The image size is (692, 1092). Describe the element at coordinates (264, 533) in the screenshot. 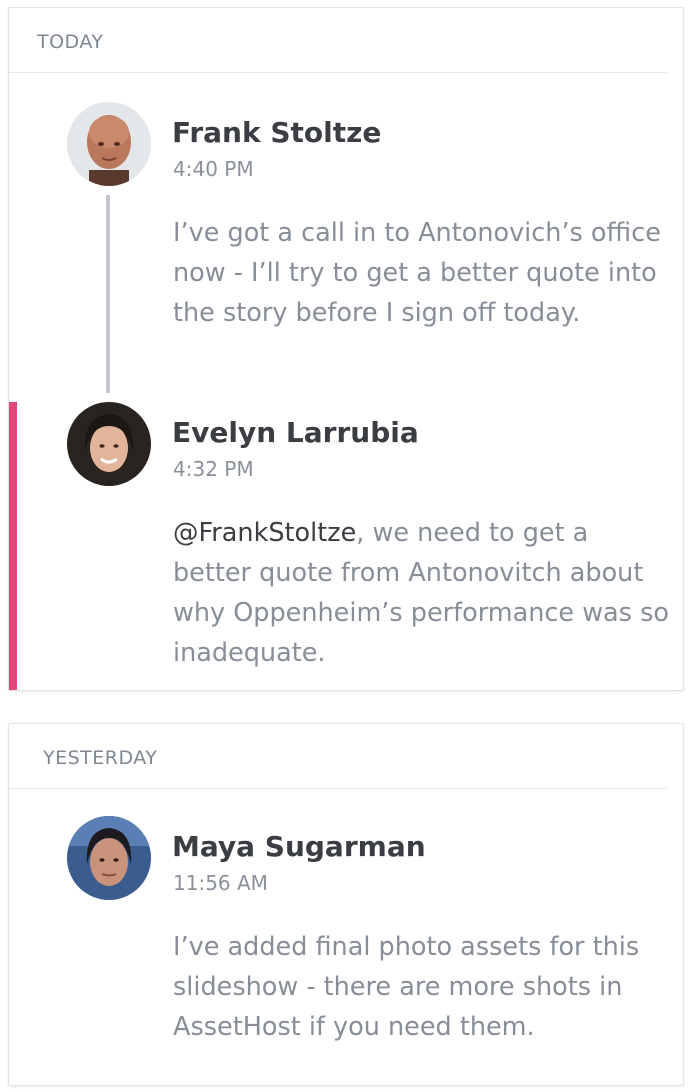

I see `comment-mention: @FrankStoltze` at that location.